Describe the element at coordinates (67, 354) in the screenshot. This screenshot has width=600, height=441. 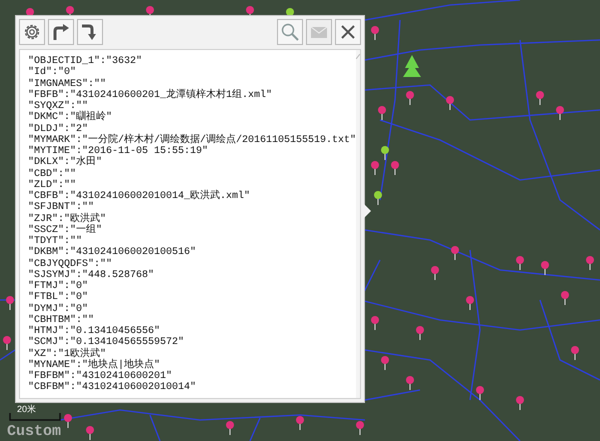
I see `attribute-text: "XZ":"1欧洪武"` at that location.